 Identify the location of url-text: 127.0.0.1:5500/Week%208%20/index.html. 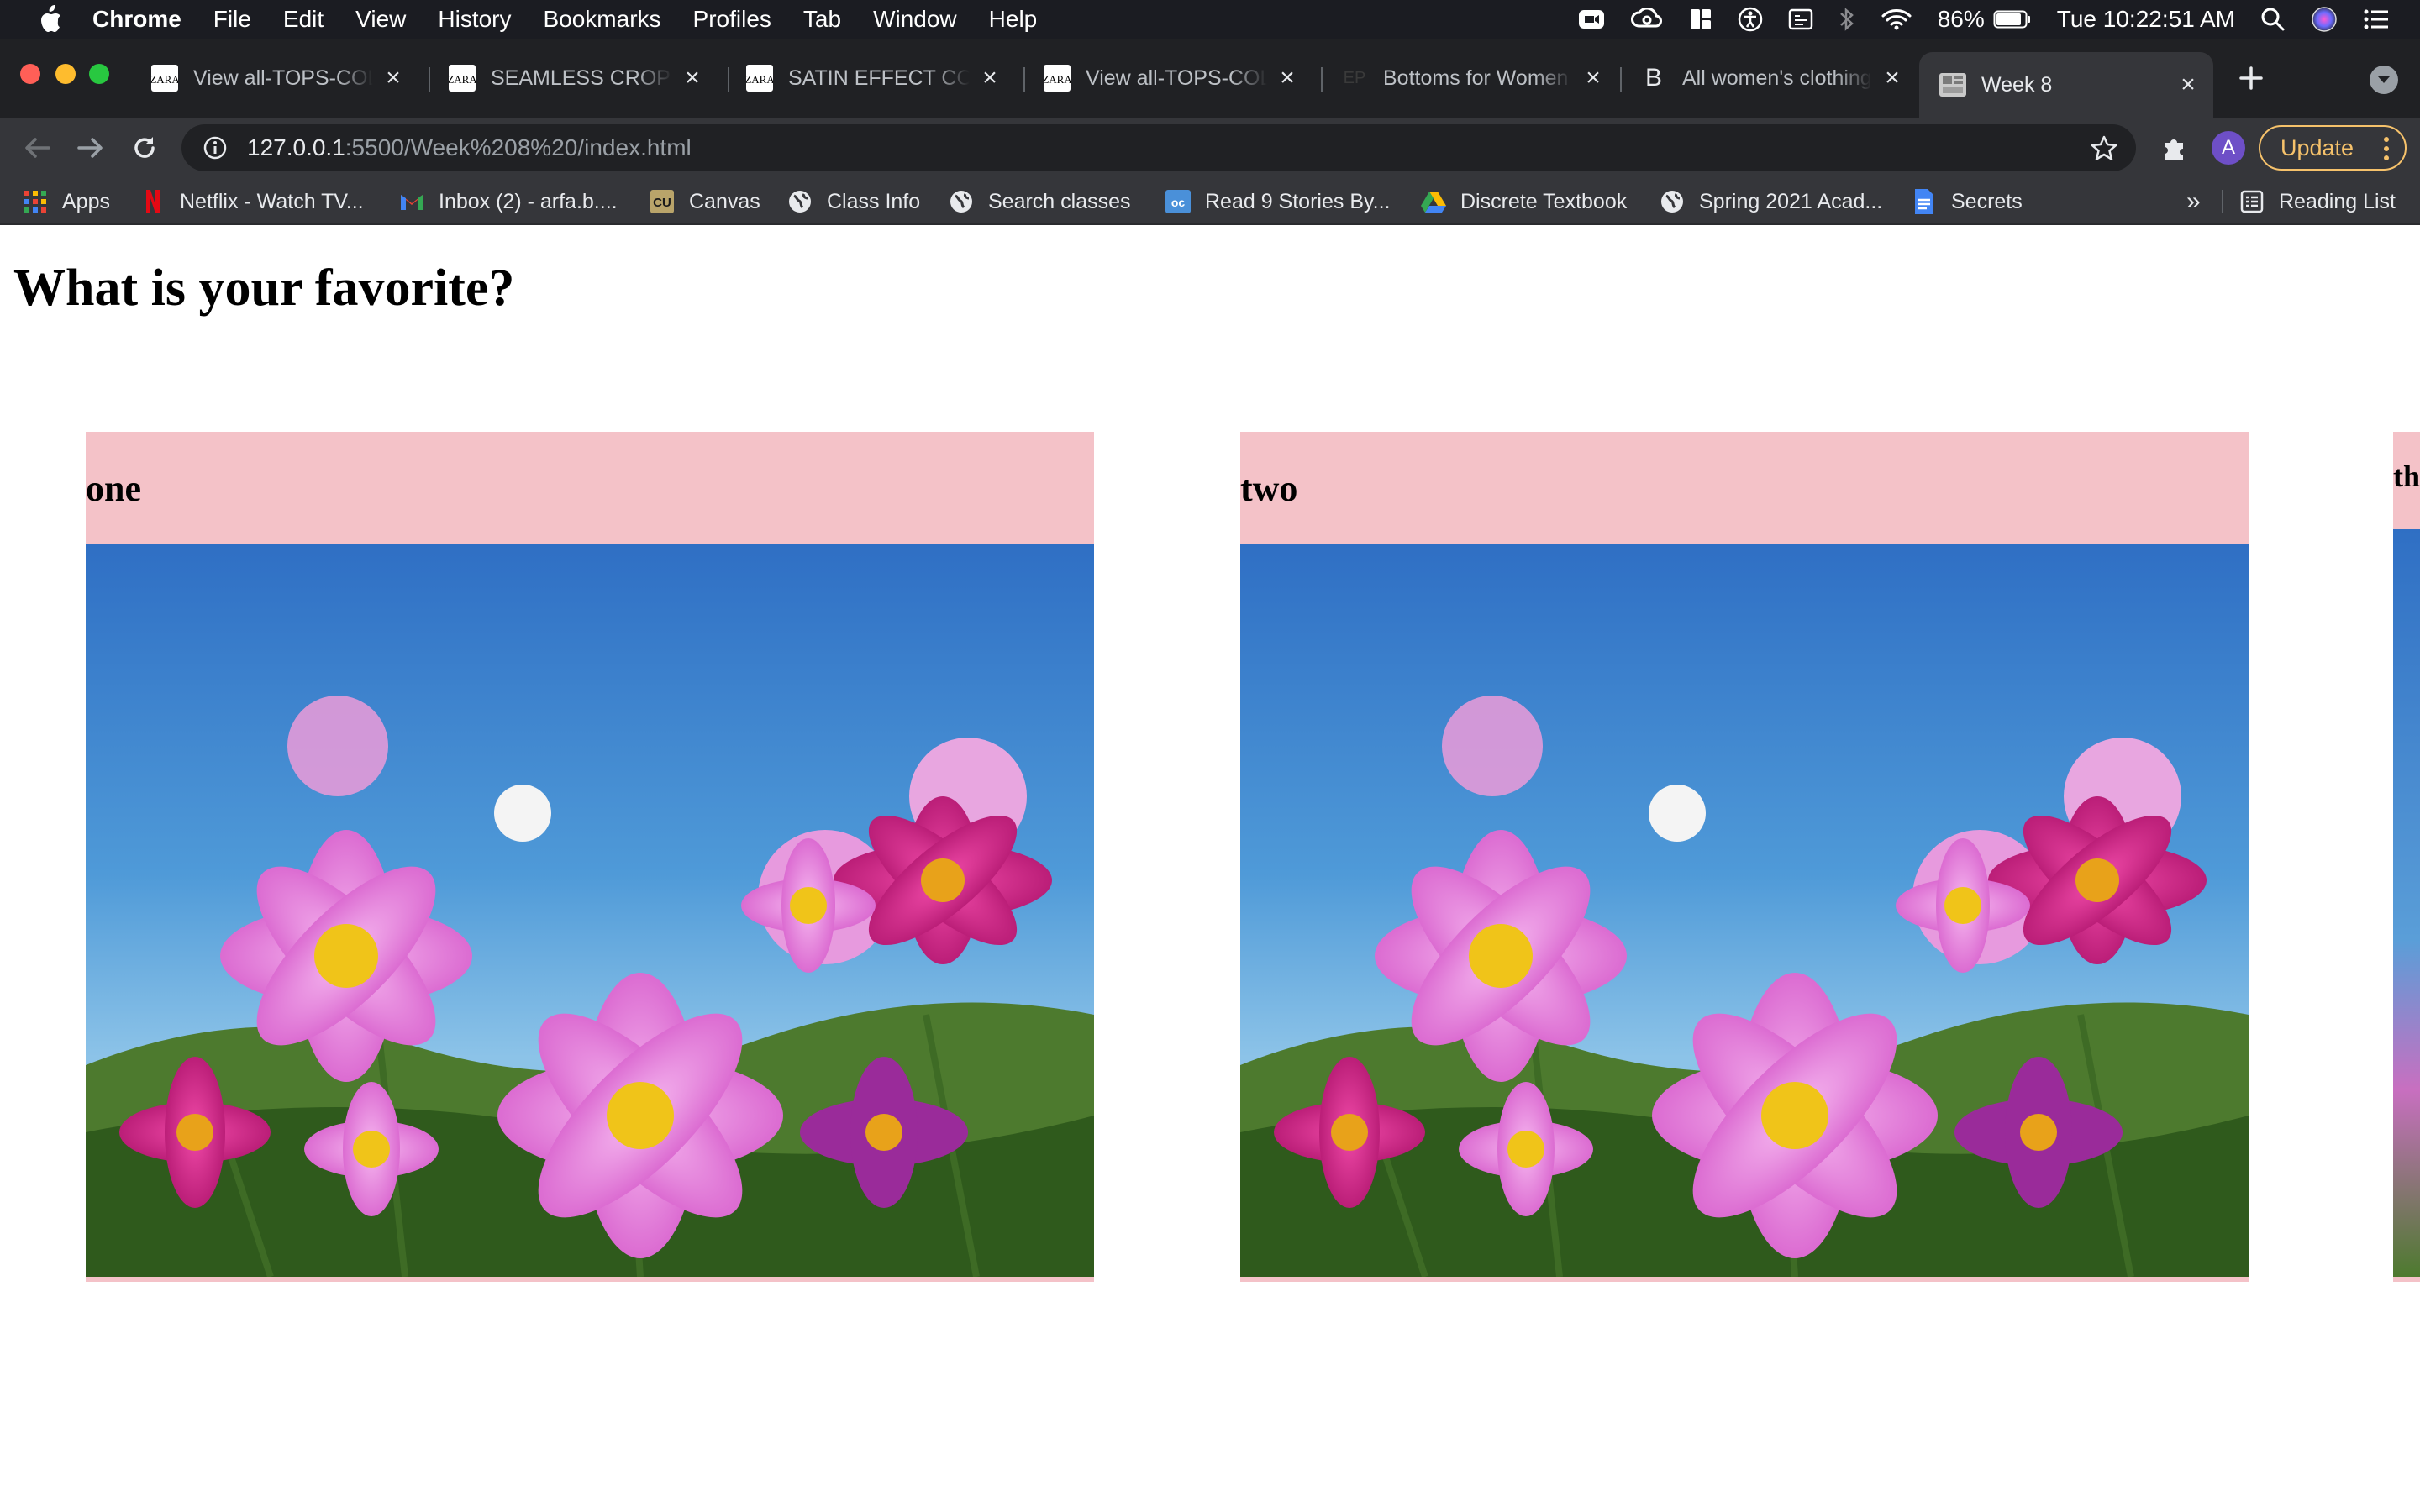
(469, 147).